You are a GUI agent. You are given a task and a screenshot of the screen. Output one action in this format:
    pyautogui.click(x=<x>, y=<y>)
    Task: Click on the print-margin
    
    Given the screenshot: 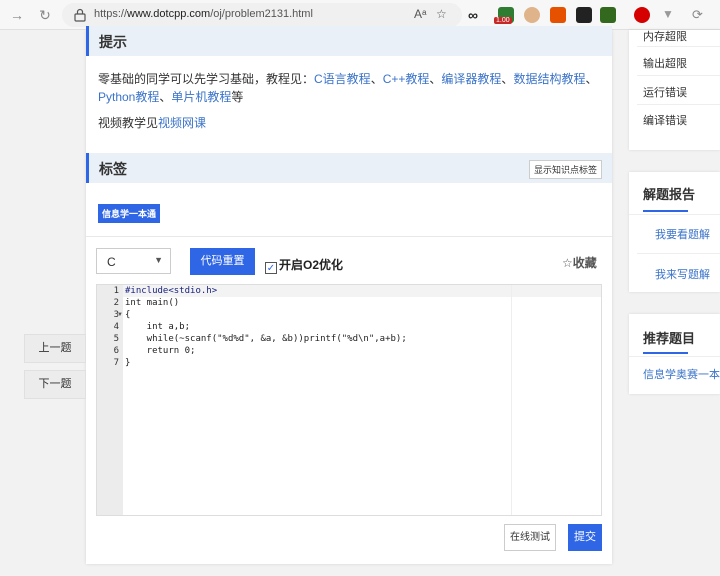 What is the action you would take?
    pyautogui.click(x=511, y=400)
    